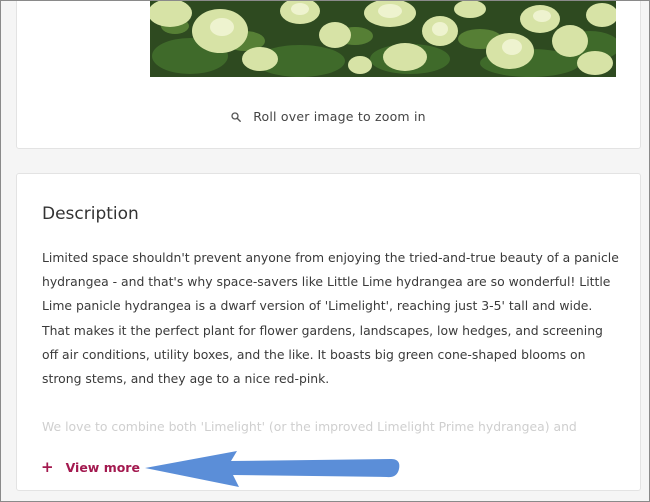 This screenshot has width=650, height=502. What do you see at coordinates (272, 469) in the screenshot?
I see `arrow-left-annotation-icon` at bounding box center [272, 469].